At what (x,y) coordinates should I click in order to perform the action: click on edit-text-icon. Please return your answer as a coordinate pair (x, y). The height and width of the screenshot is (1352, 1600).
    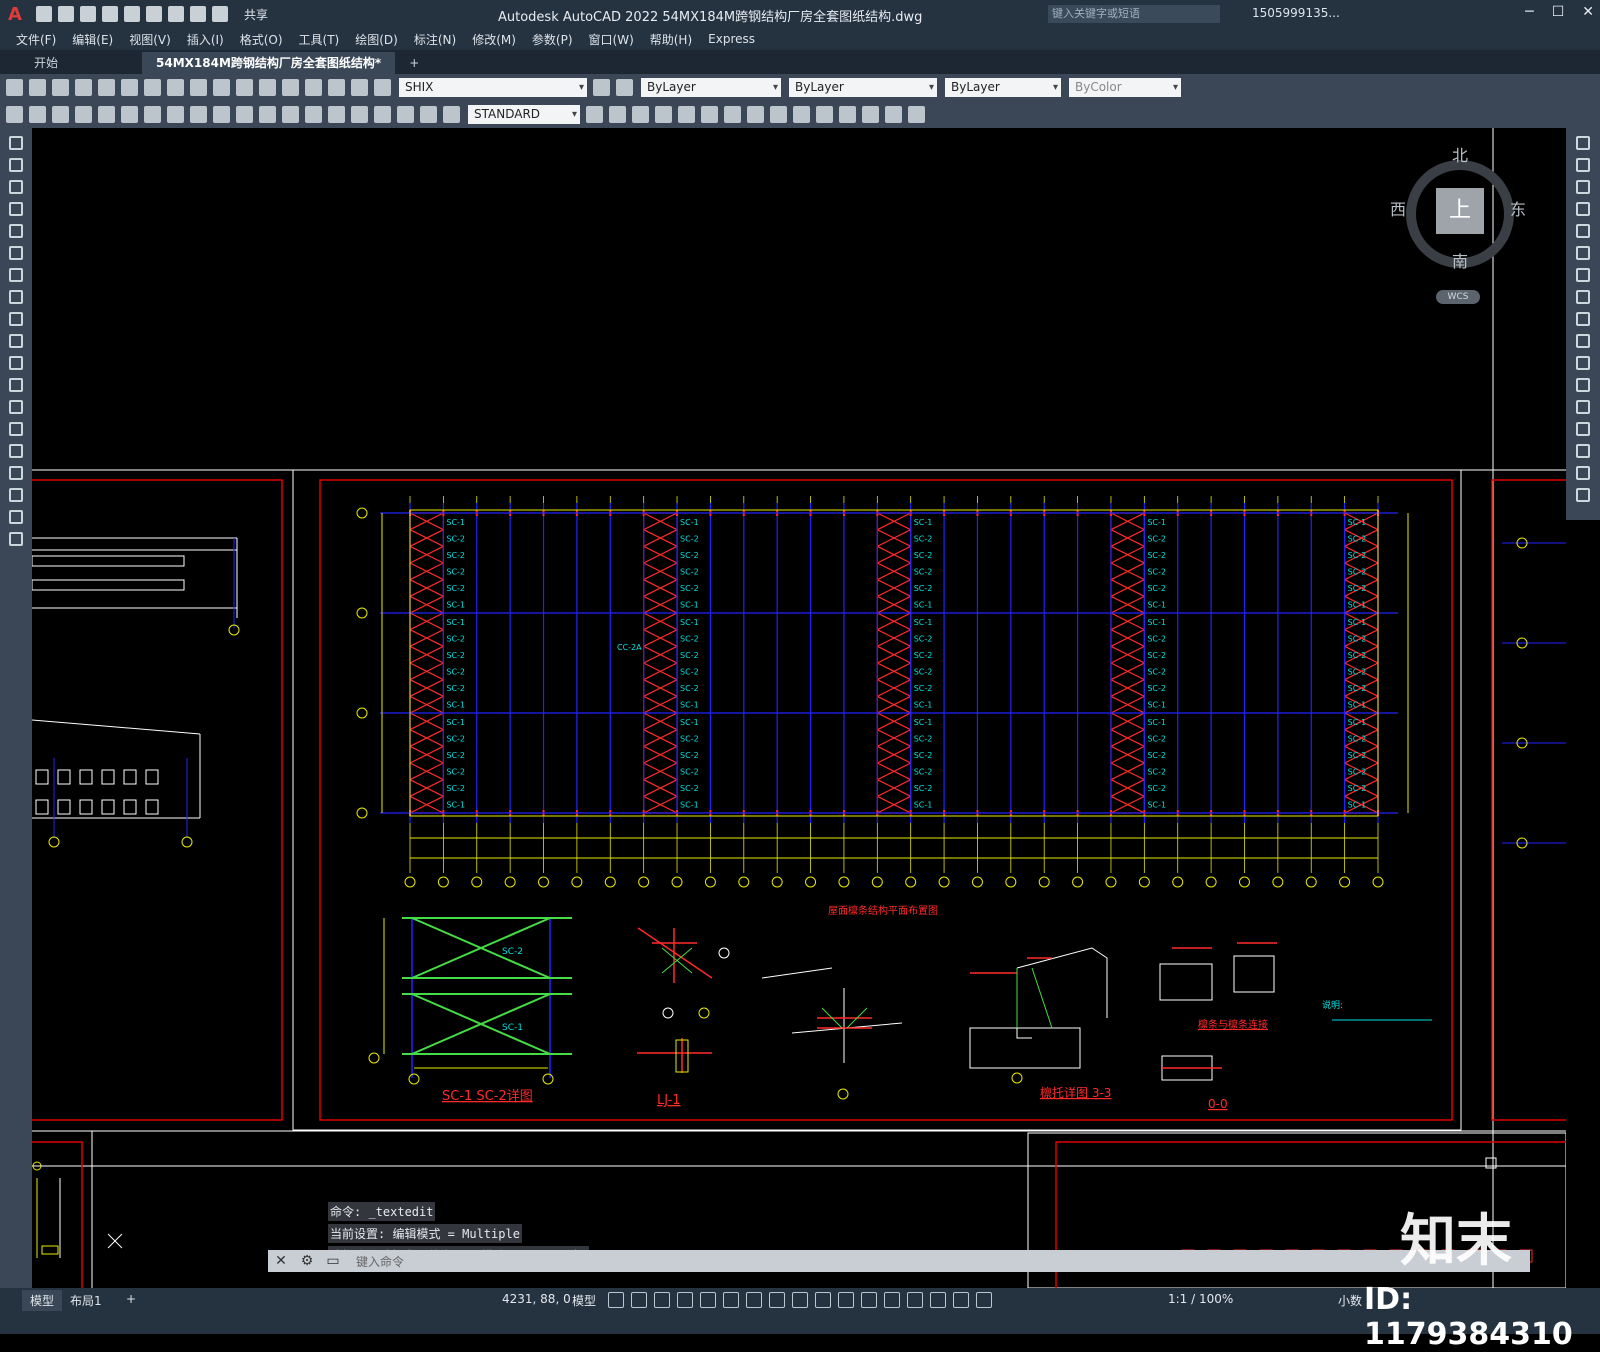
    Looking at the image, I should click on (428, 114).